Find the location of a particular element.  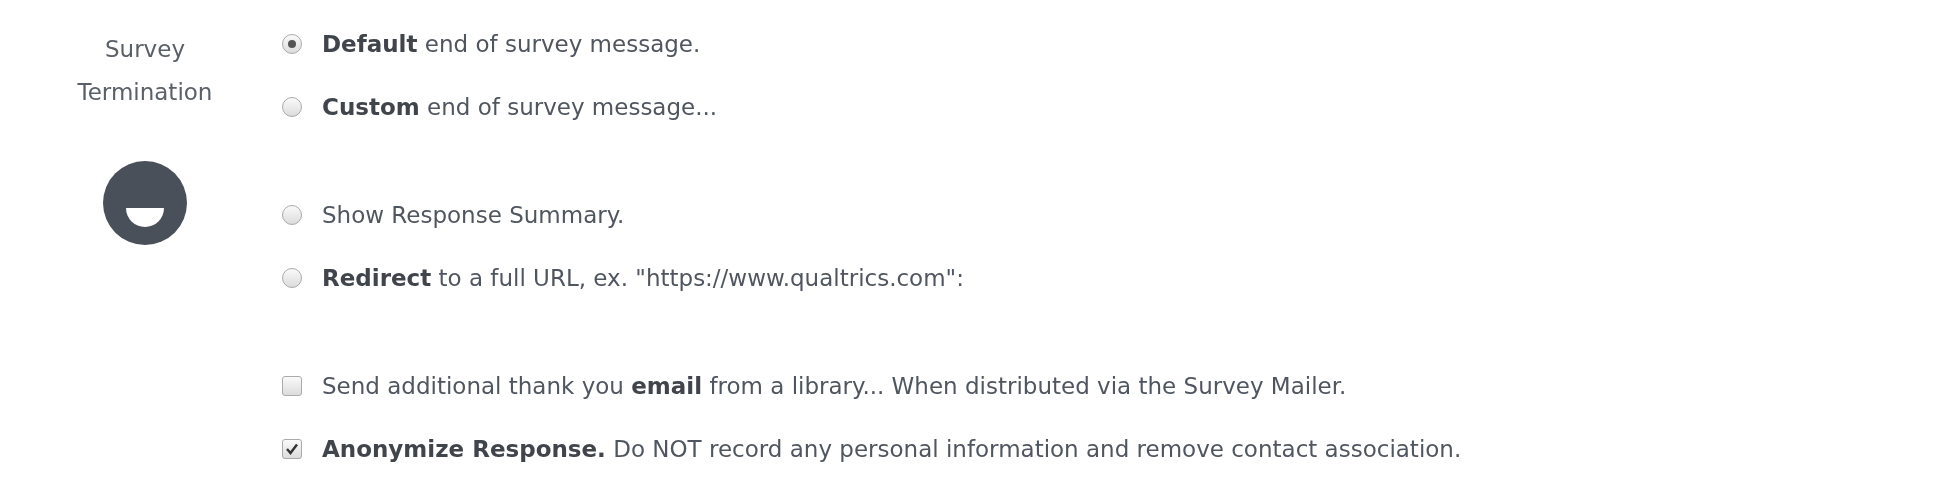

option-label: Default end of survey message. is located at coordinates (511, 43).